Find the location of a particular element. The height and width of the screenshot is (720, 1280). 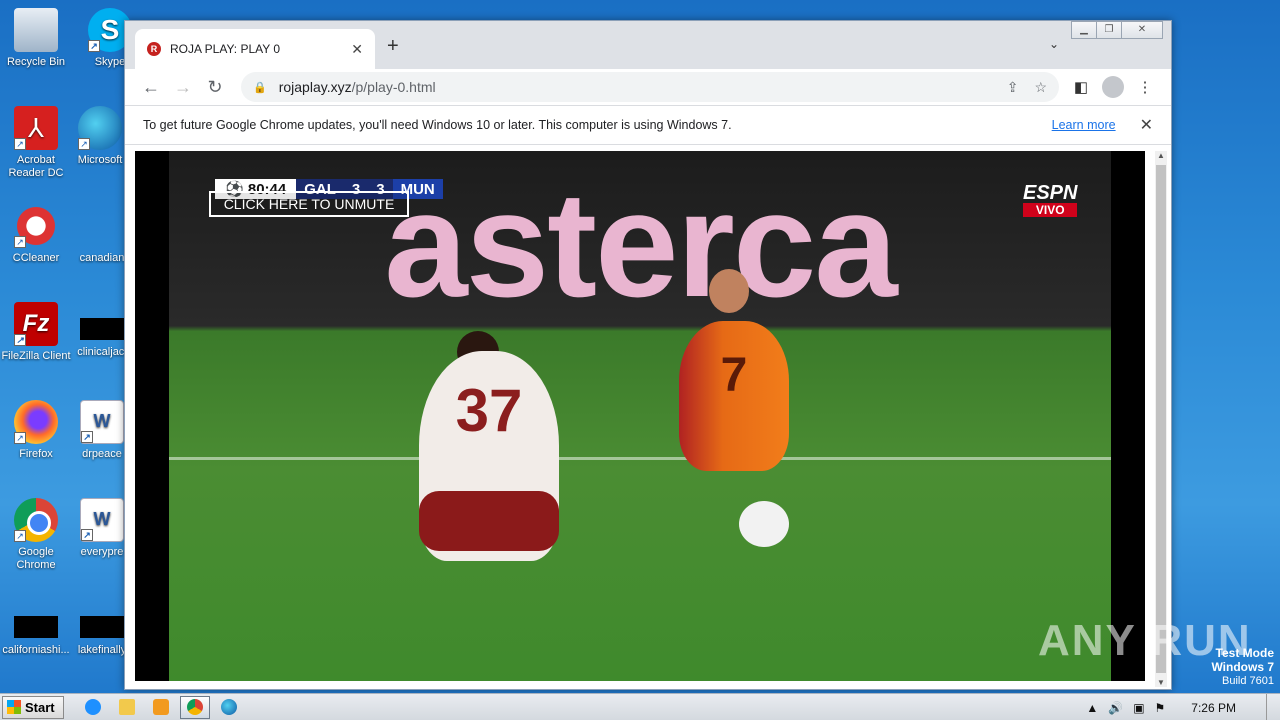

side-panel-icon: ◧ is located at coordinates (1081, 87).